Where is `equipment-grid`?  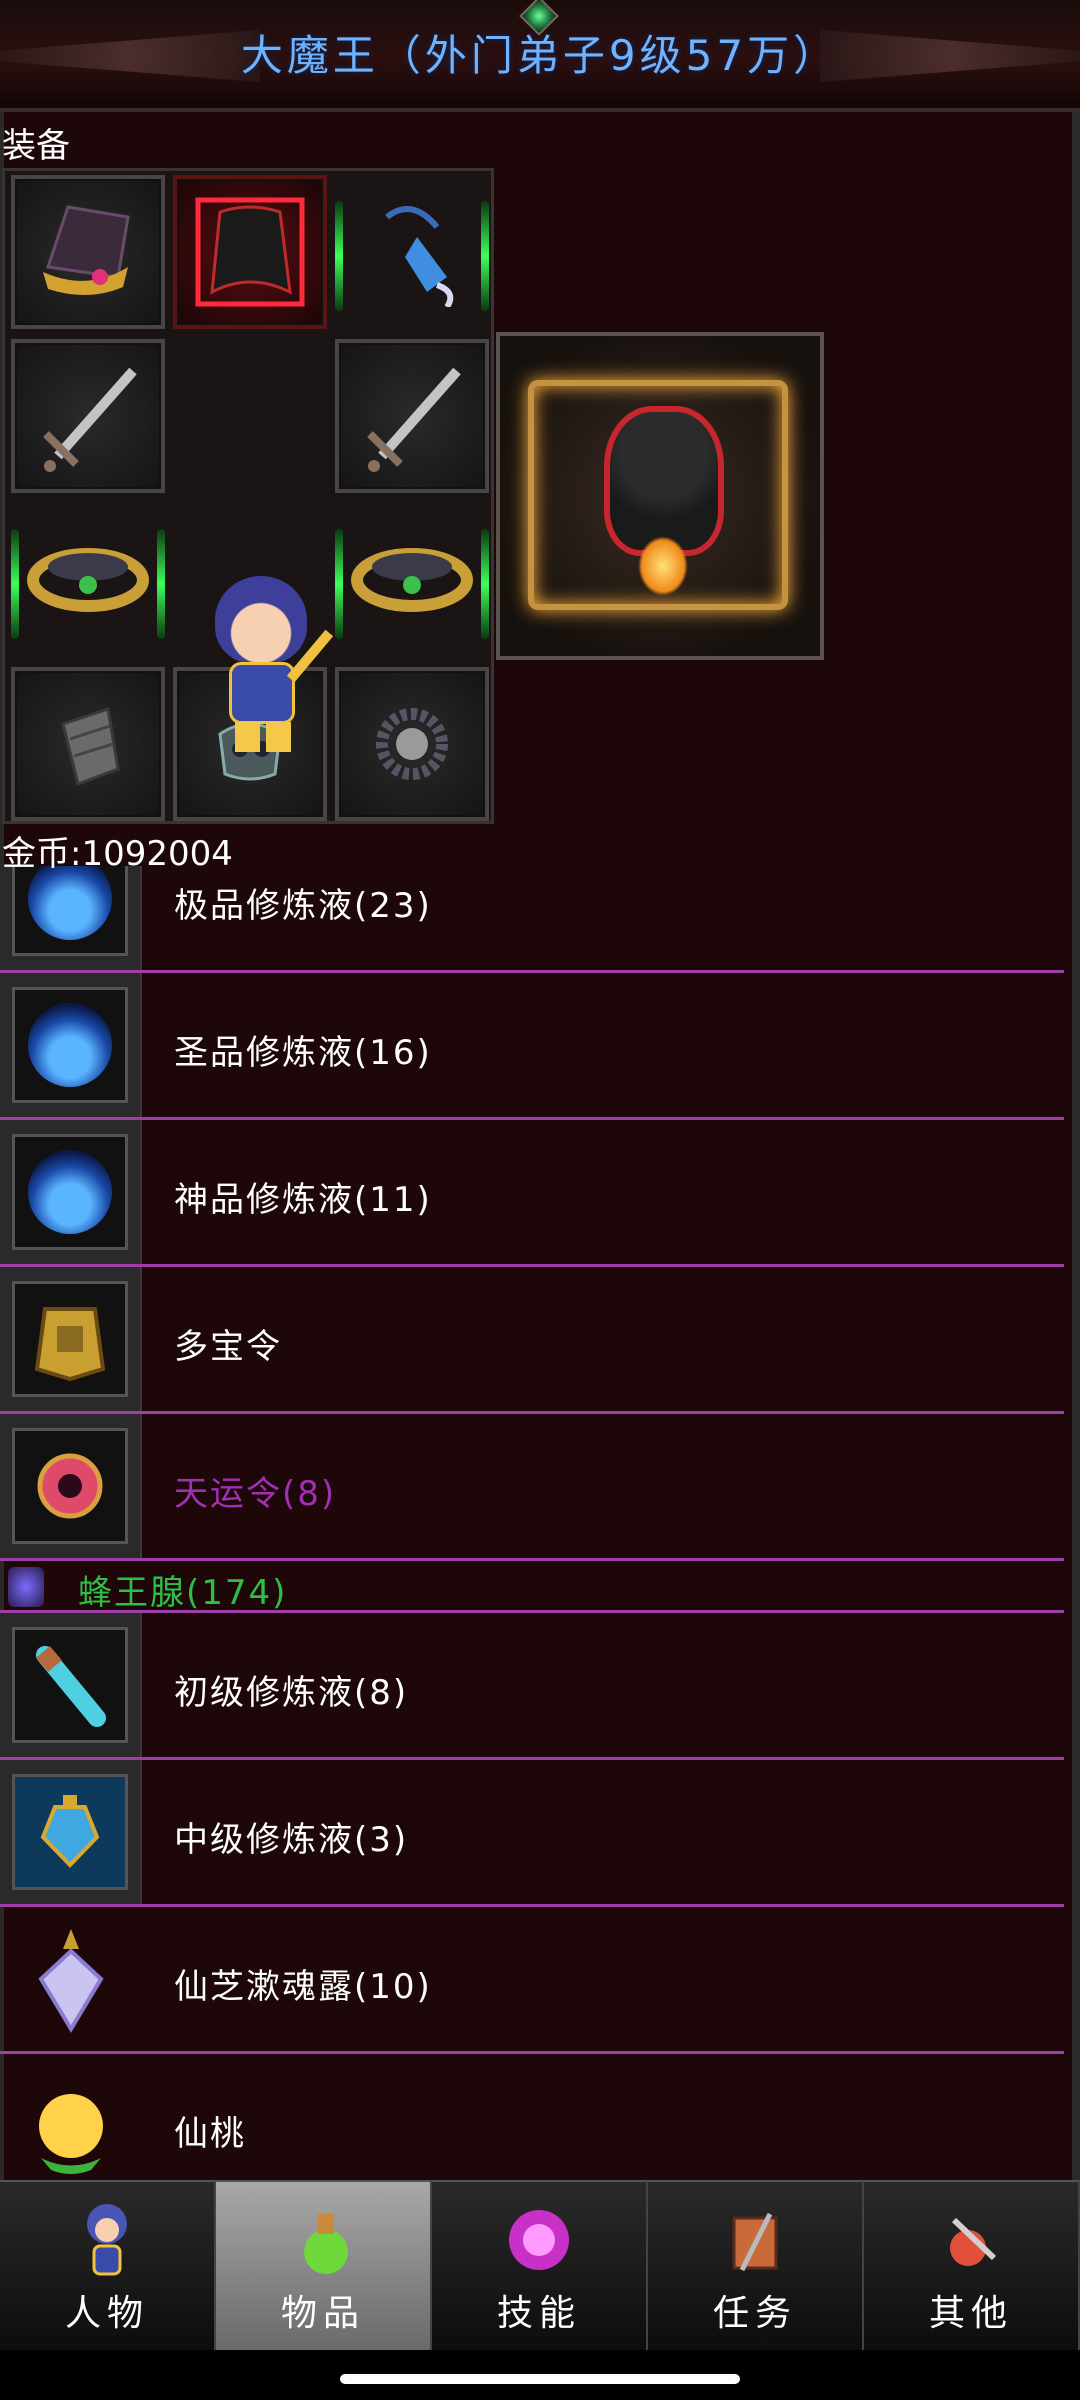 equipment-grid is located at coordinates (248, 496).